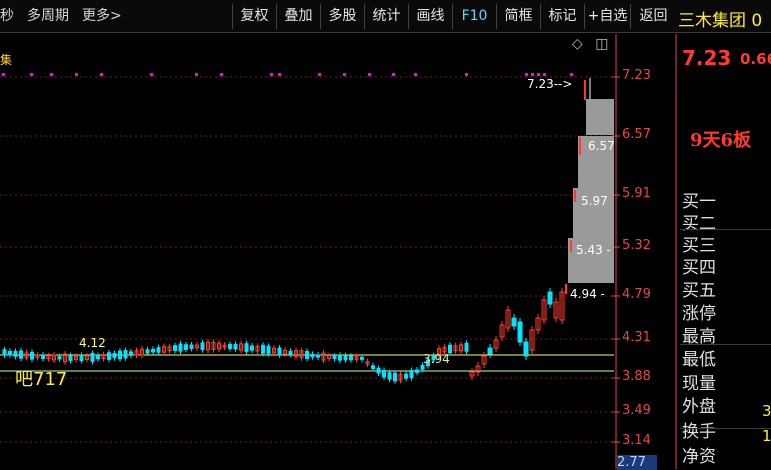 The height and width of the screenshot is (470, 771). Describe the element at coordinates (92, 343) in the screenshot. I see `left-line-label: 4.12` at that location.